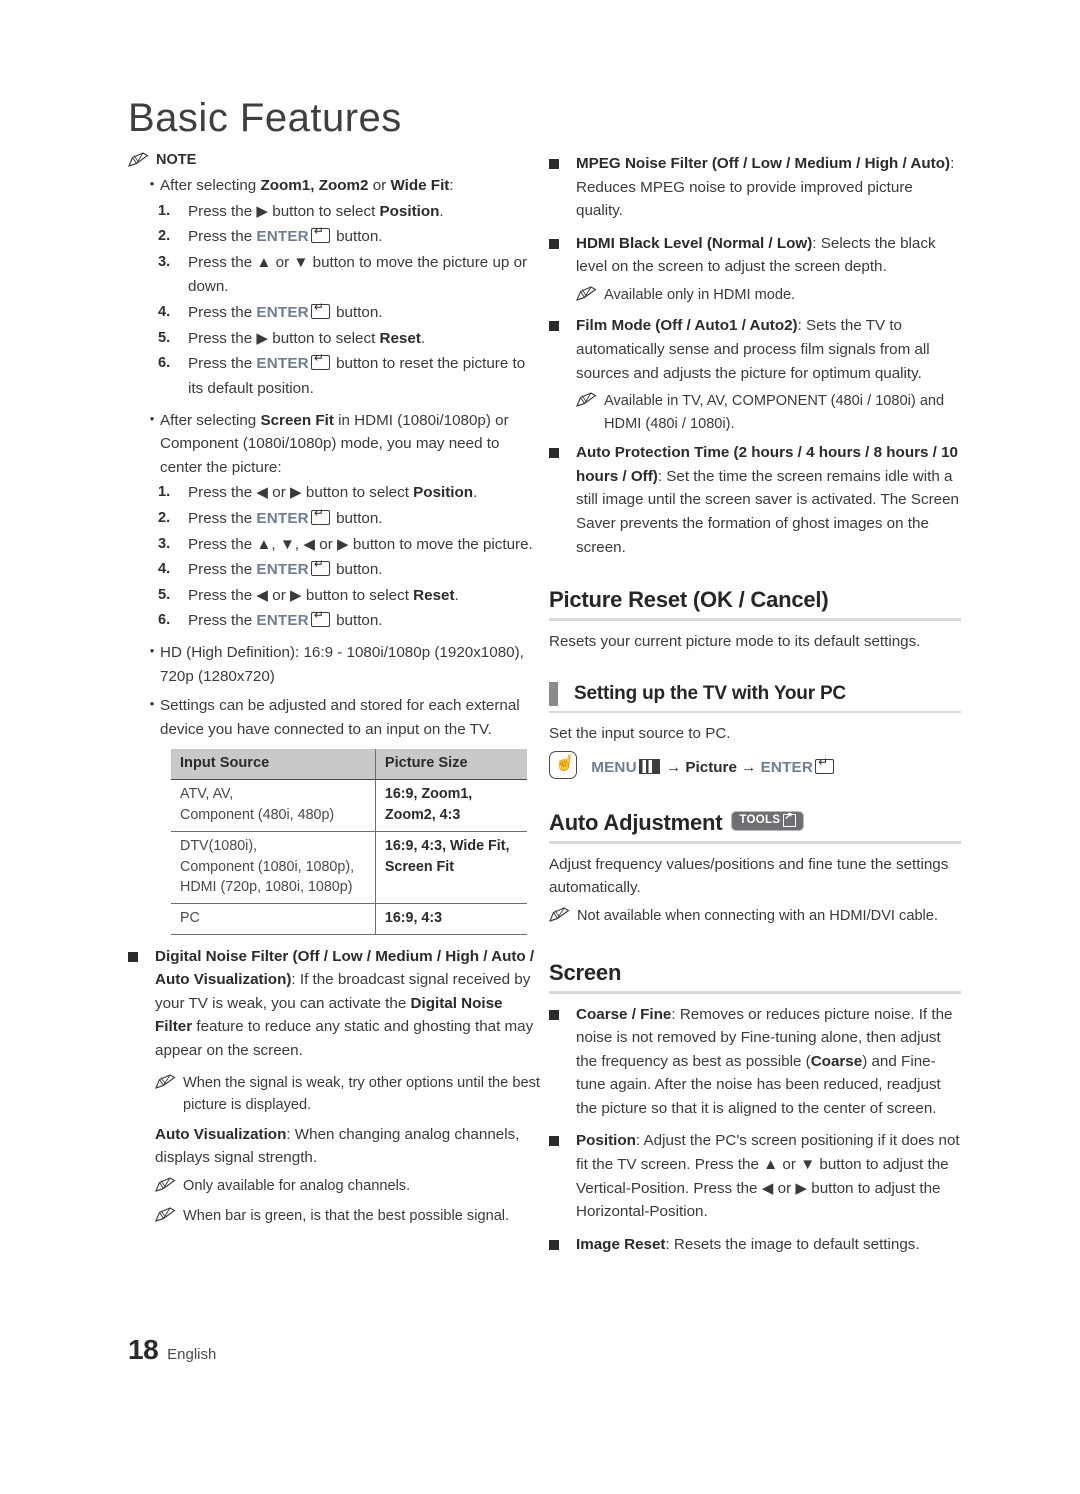  Describe the element at coordinates (585, 972) in the screenshot. I see `section-heading-text: Screen` at that location.